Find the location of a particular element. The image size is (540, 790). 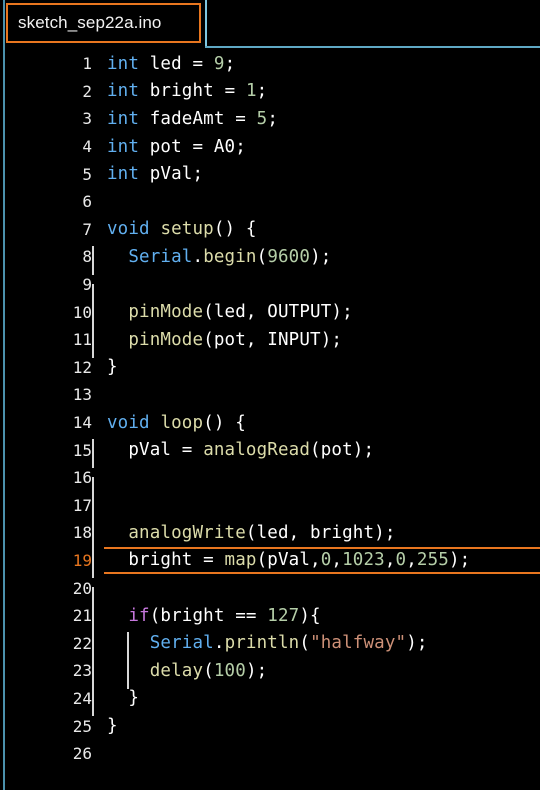

code-token-plain: pot is located at coordinates (166, 146).